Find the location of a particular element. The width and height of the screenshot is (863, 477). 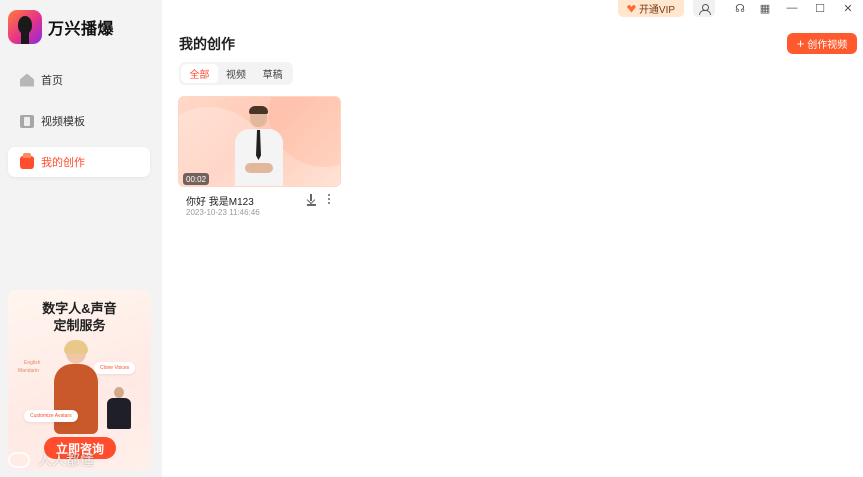

promo-language-label: English is located at coordinates (32, 363).